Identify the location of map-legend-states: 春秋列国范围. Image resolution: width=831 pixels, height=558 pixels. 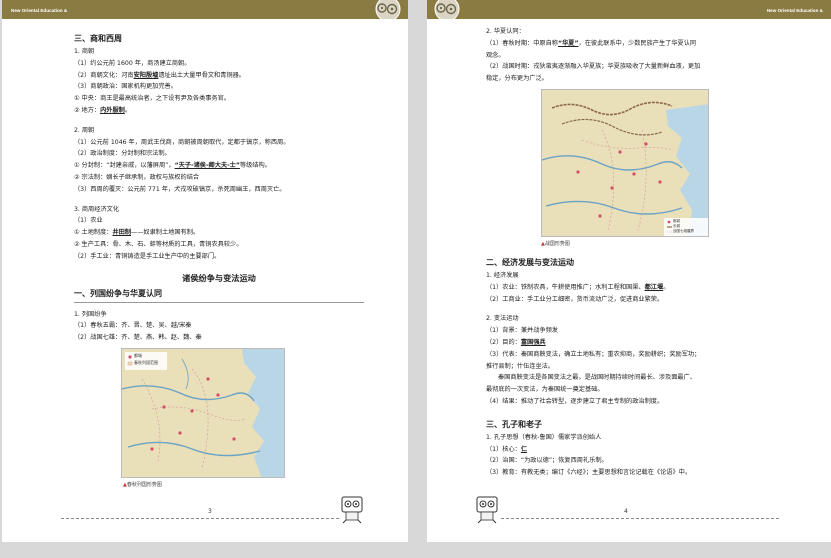
(146, 362).